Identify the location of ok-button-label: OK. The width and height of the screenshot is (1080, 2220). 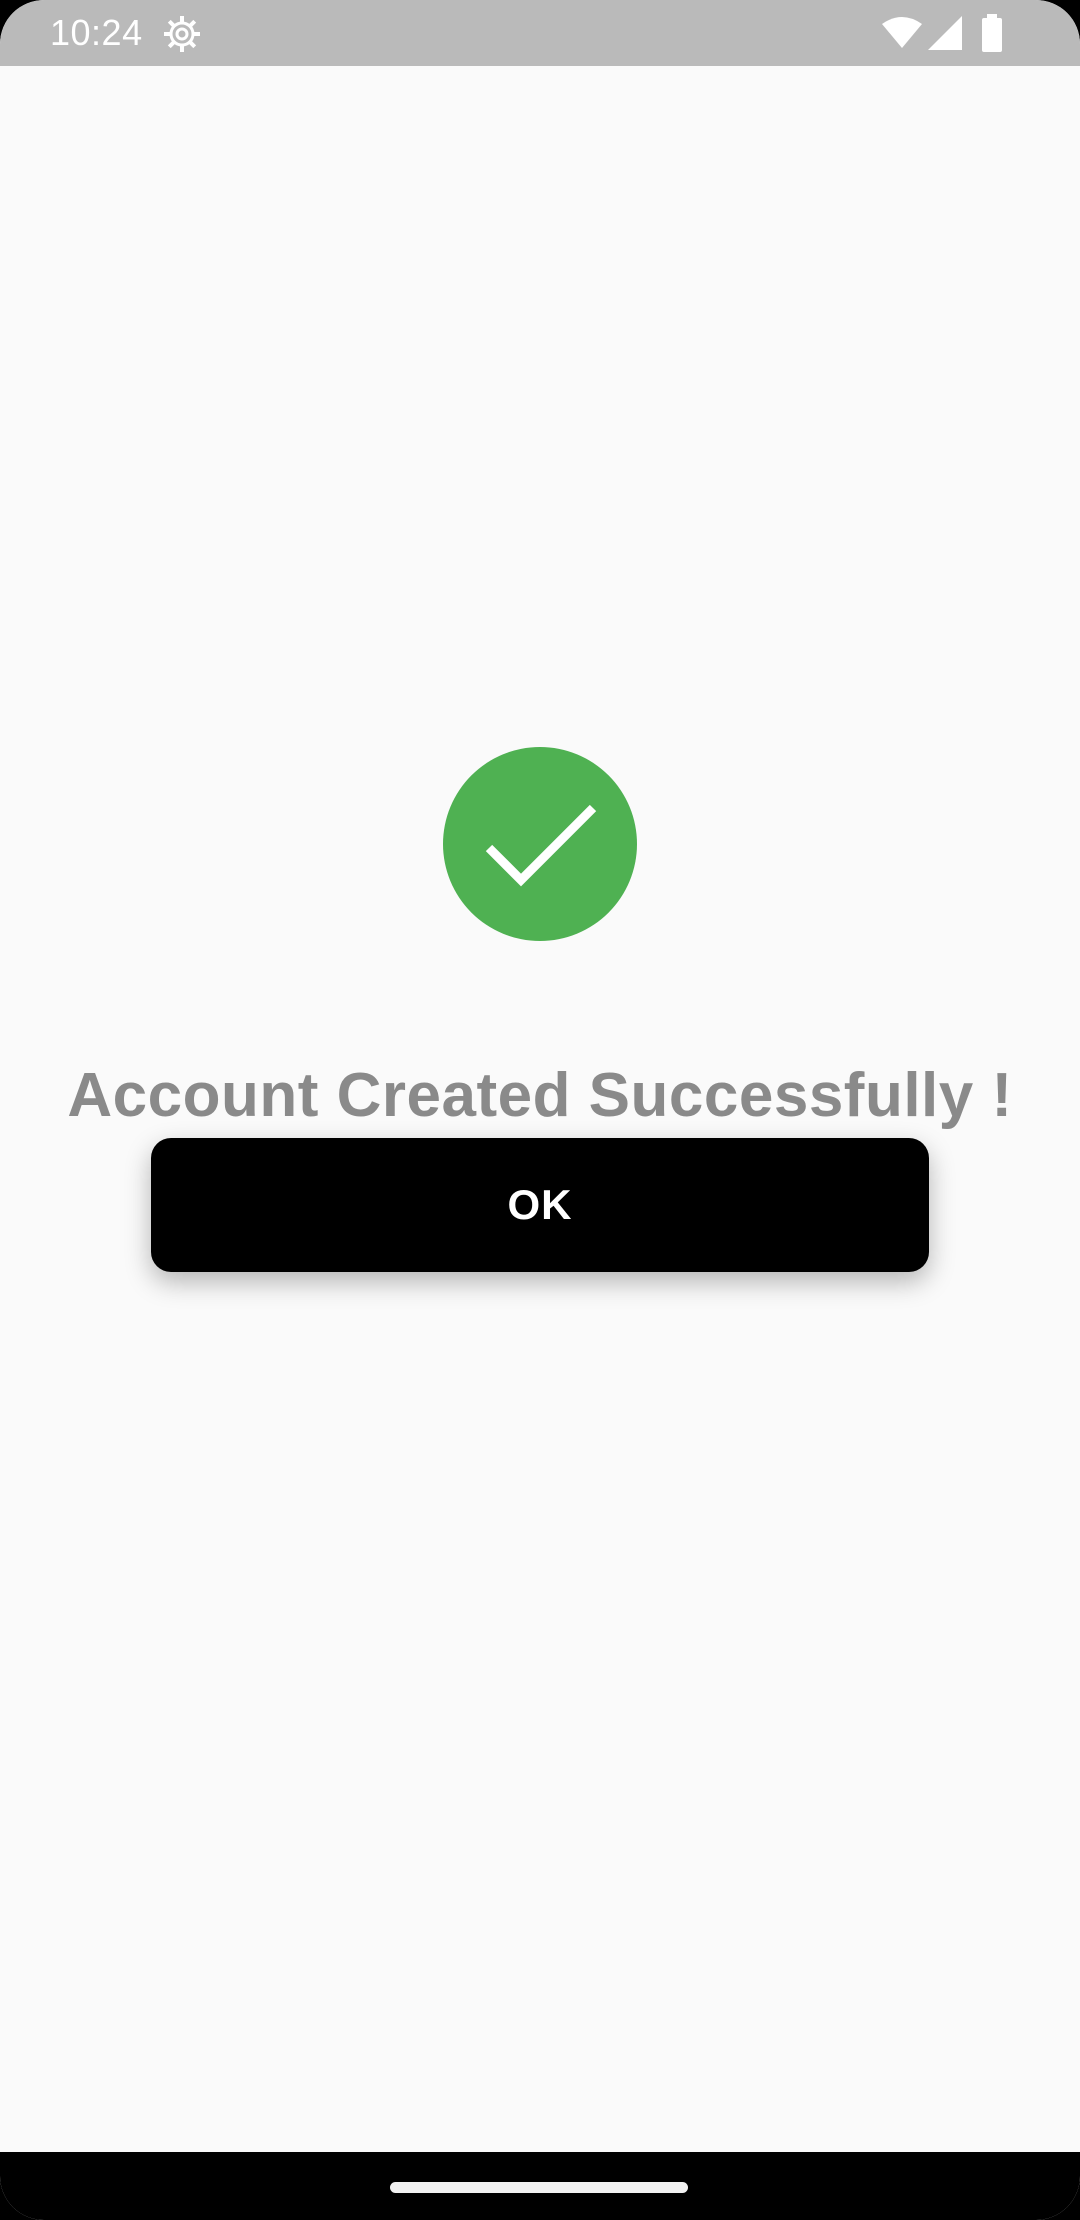
(540, 1204).